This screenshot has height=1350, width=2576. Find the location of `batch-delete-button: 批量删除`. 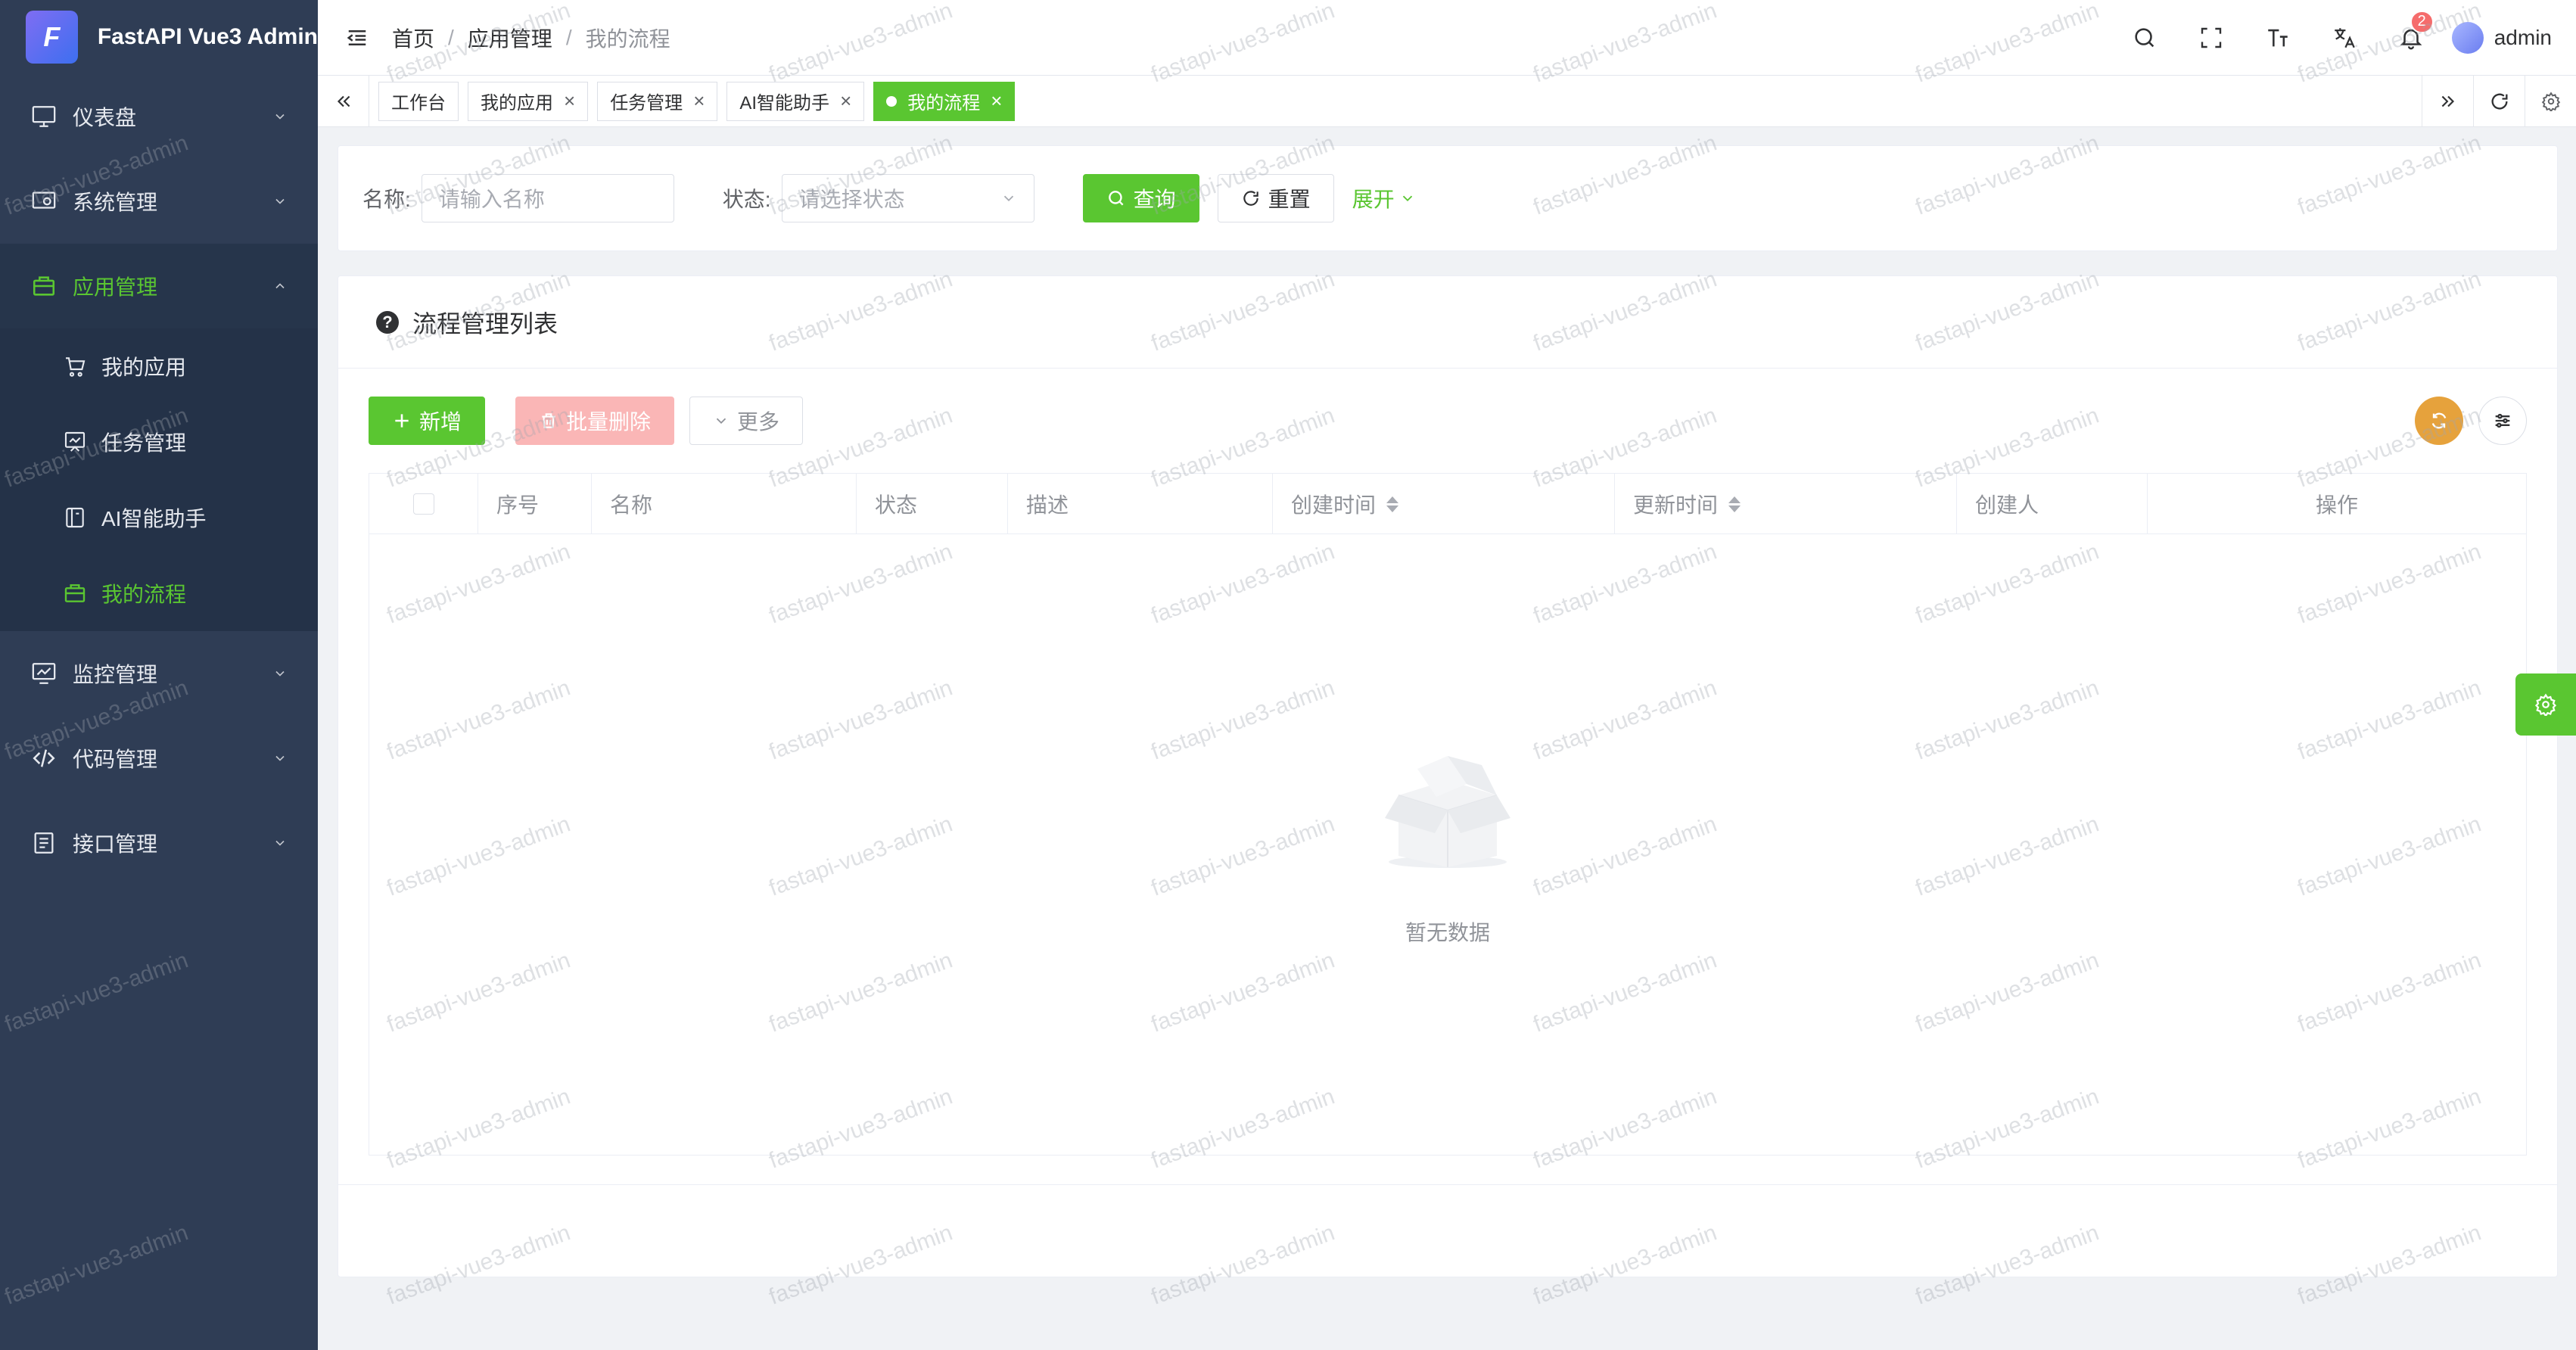

batch-delete-button: 批量删除 is located at coordinates (595, 421).